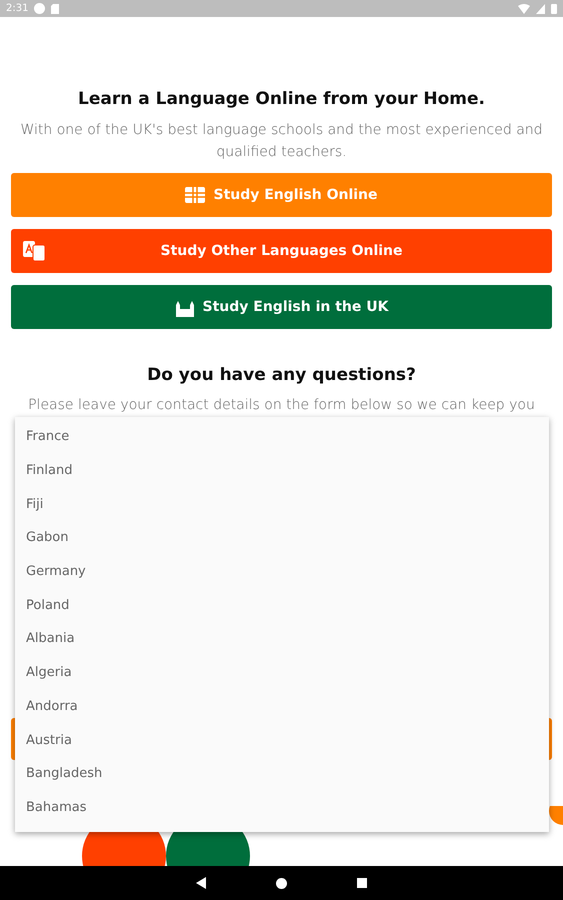  I want to click on wifi-icon, so click(524, 9).